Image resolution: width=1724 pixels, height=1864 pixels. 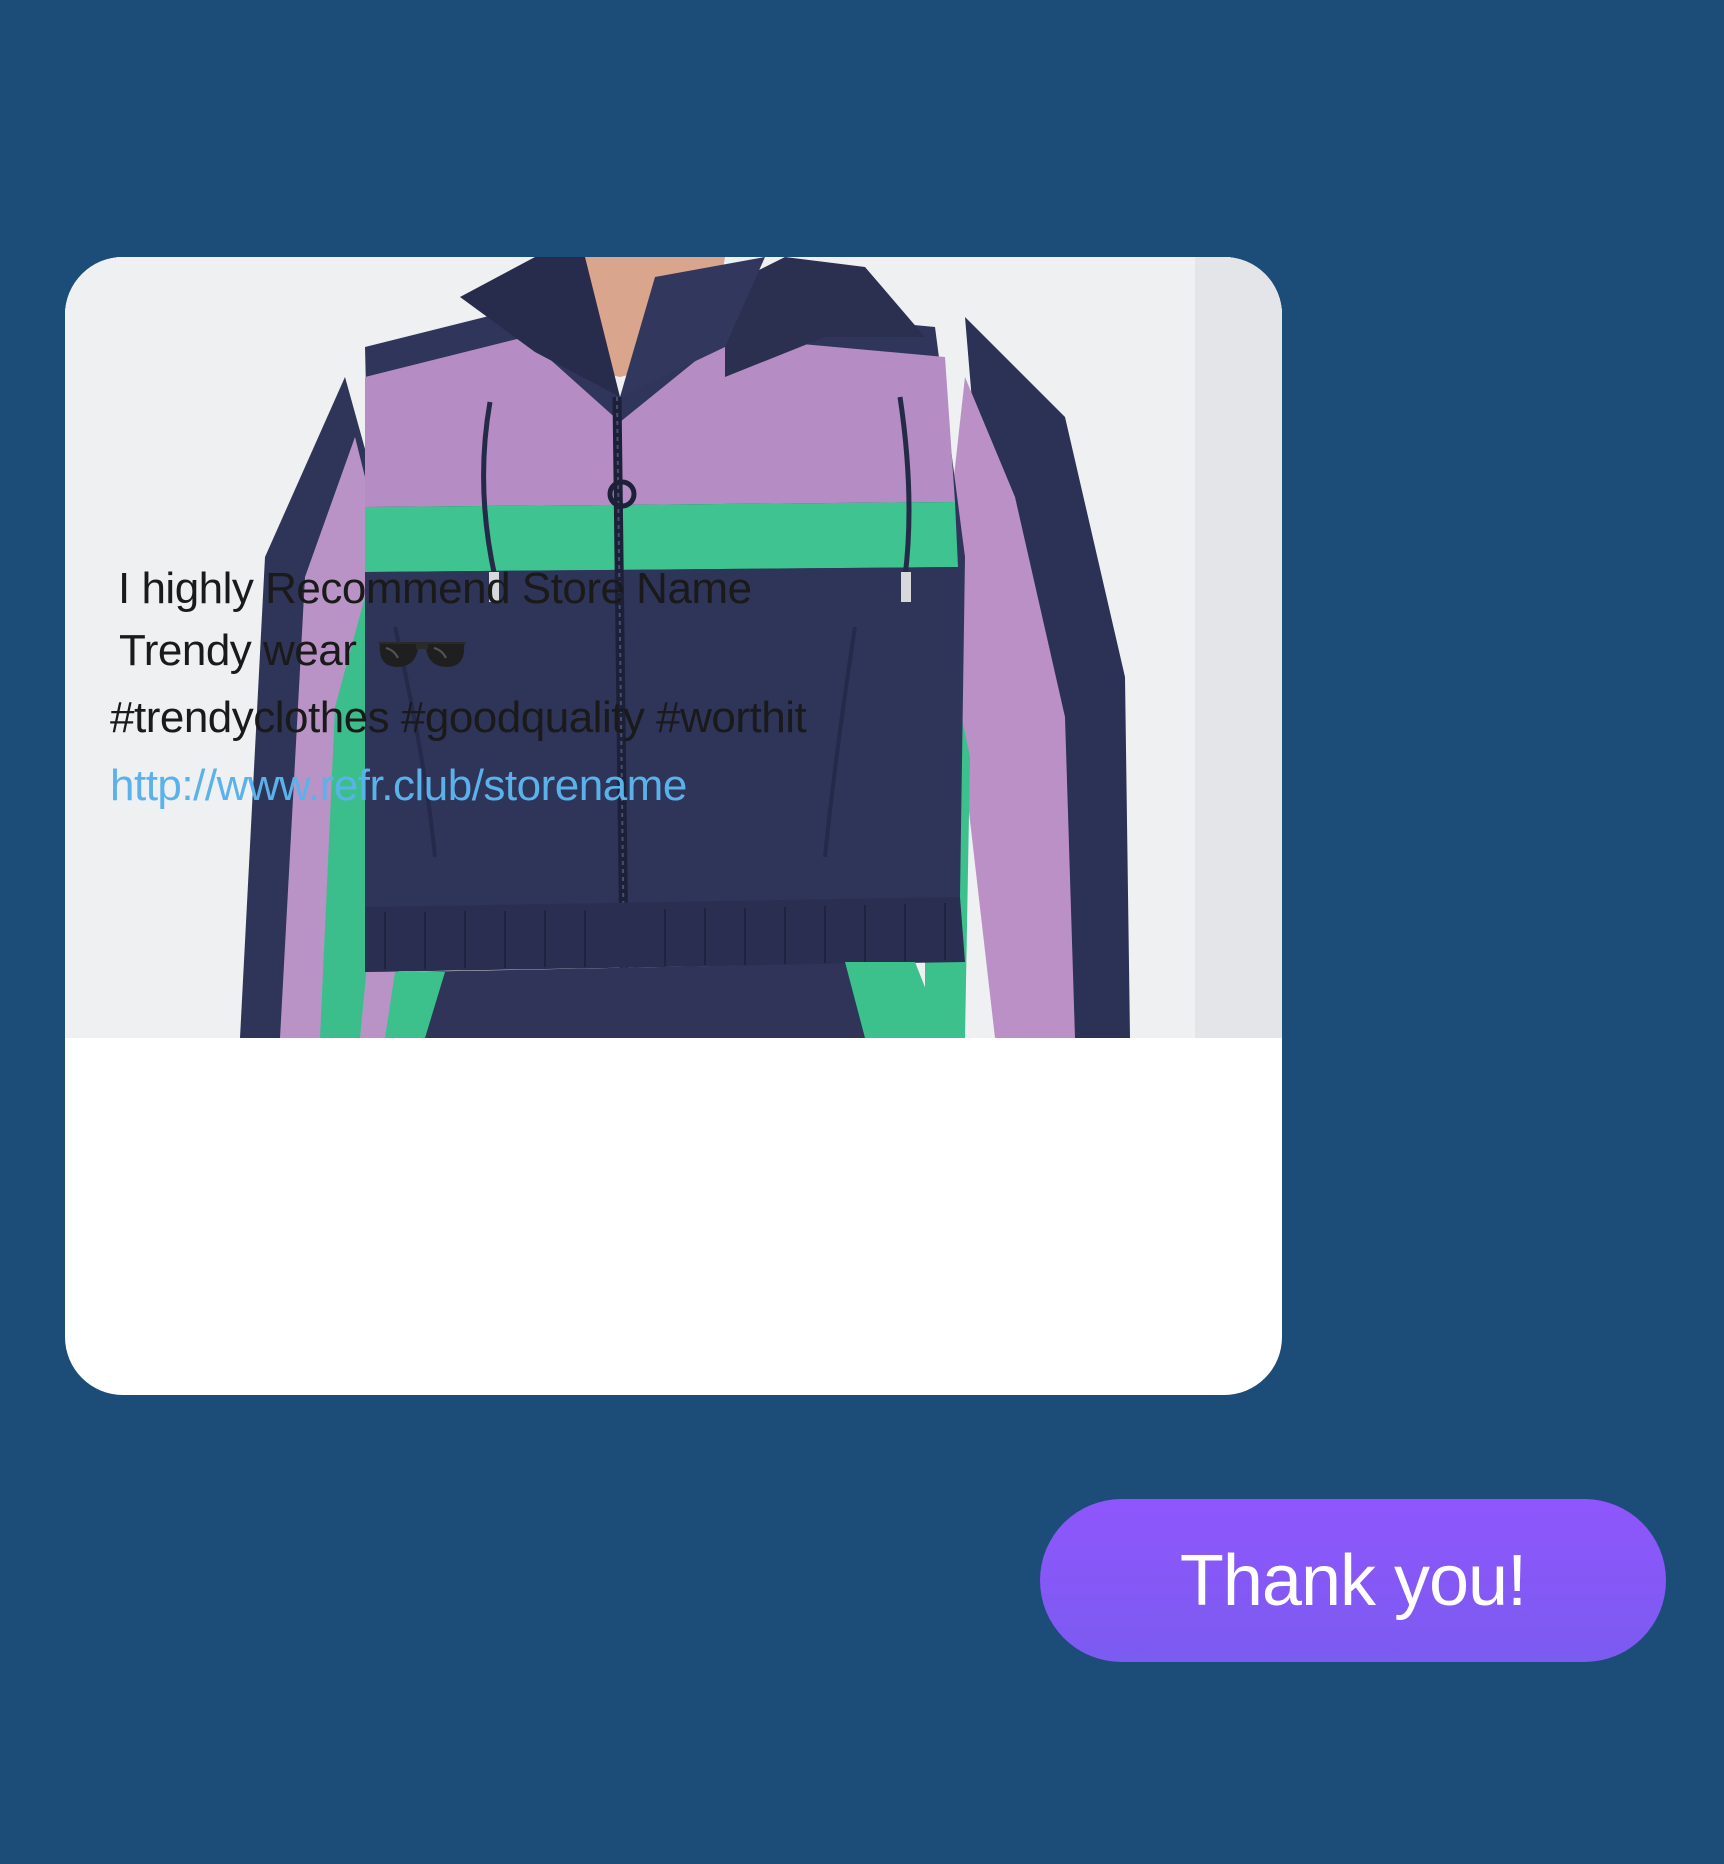 I want to click on caption-line-trendy: Trendy wear, so click(x=293, y=651).